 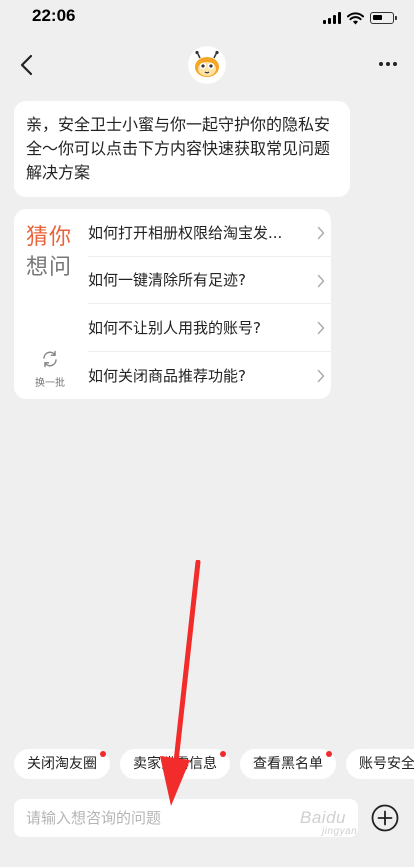 I want to click on status-icons, so click(x=360, y=18).